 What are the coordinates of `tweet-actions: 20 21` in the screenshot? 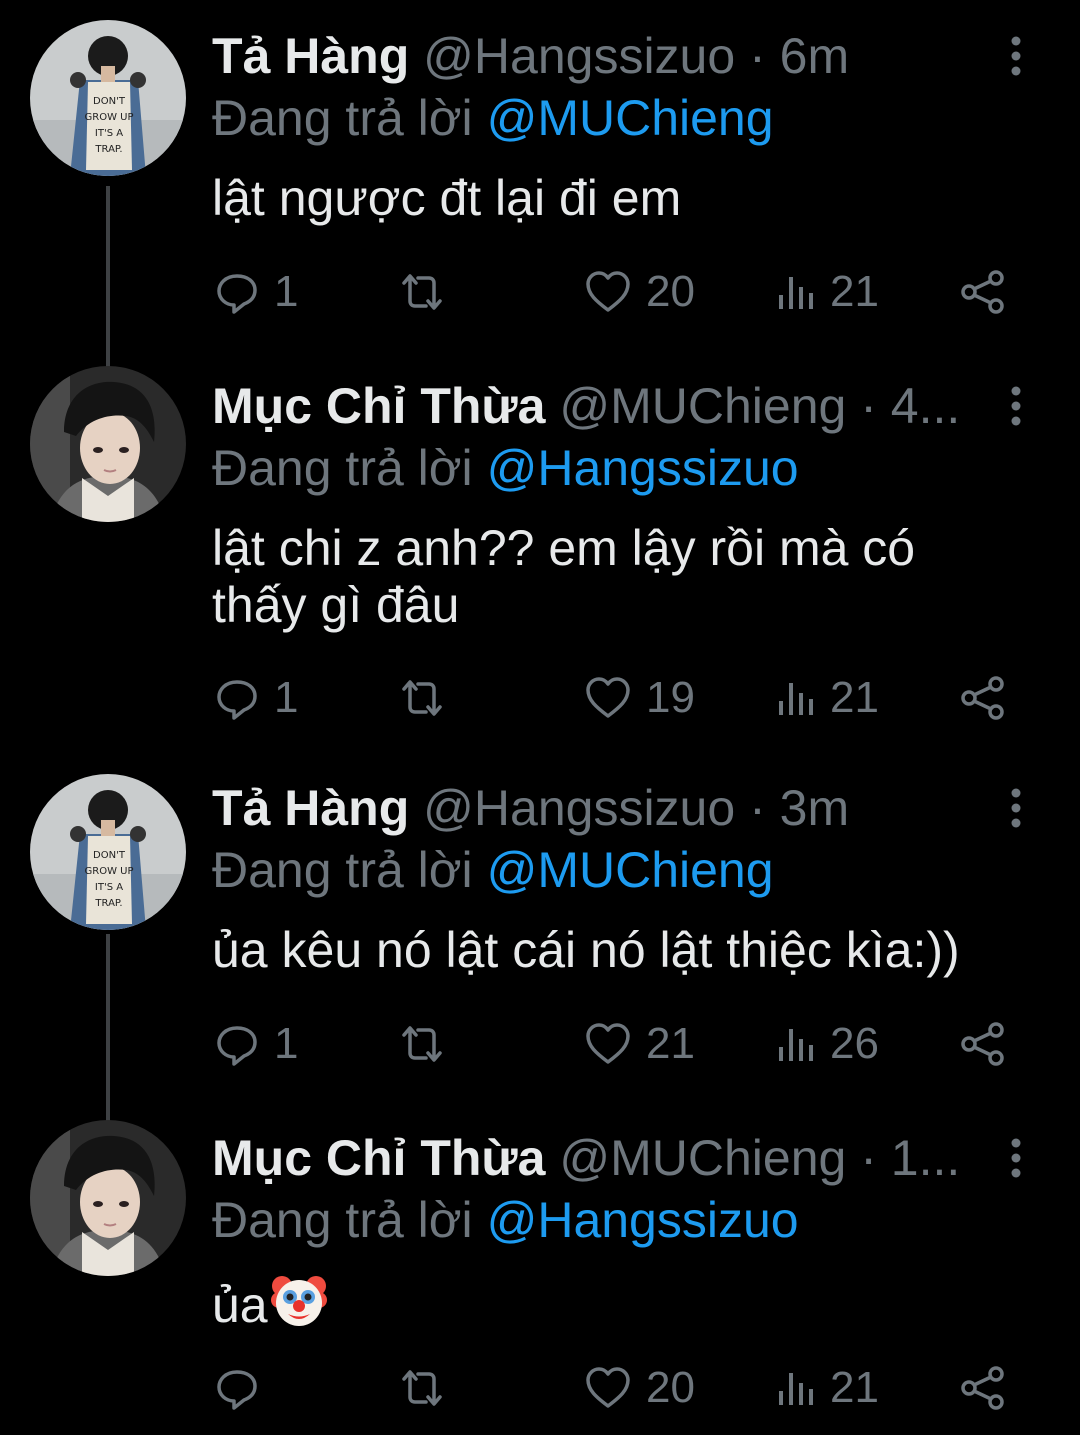 It's located at (540, 1388).